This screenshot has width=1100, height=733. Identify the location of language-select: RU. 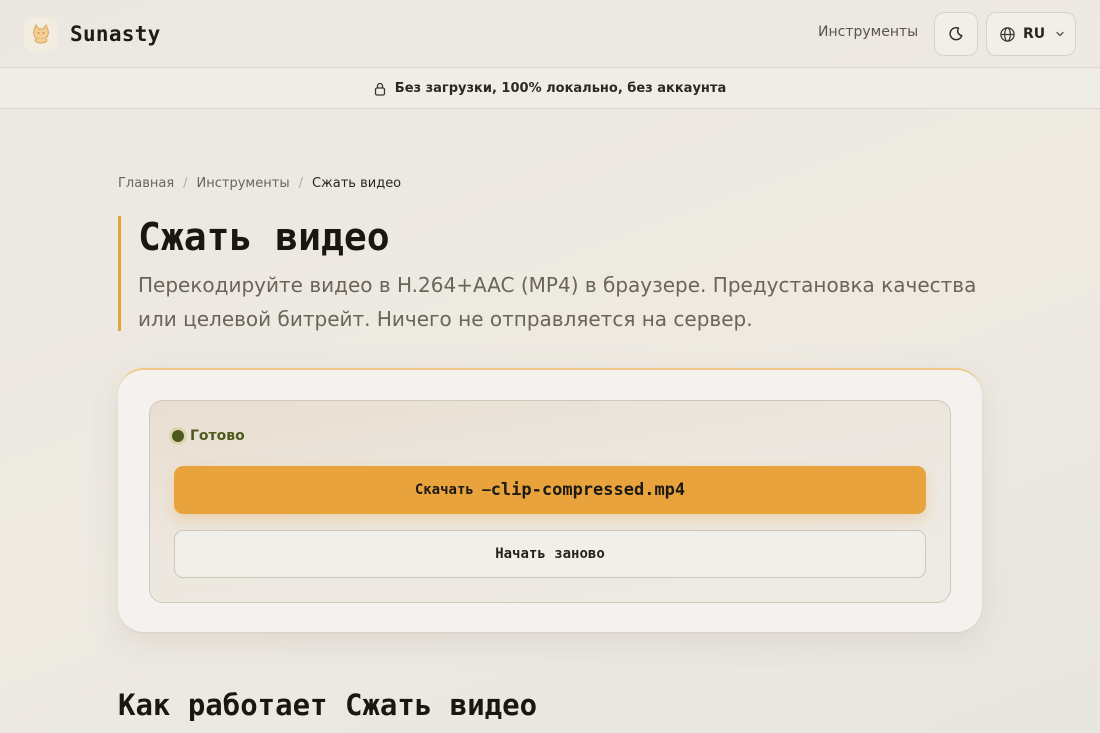
(1031, 34).